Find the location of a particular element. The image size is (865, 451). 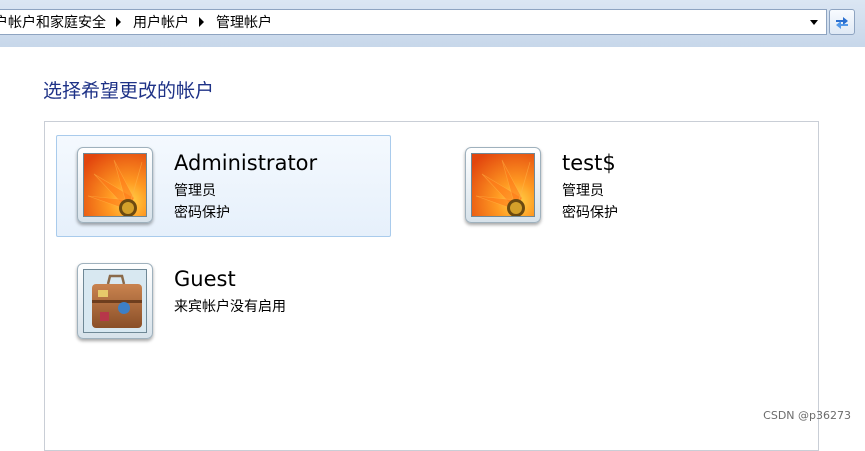

refresh-icon is located at coordinates (842, 23).